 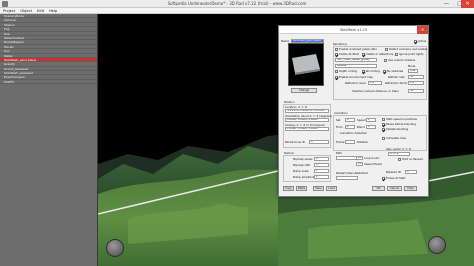 What do you see at coordinates (375, 83) in the screenshot?
I see `reflection-field: 1.0` at bounding box center [375, 83].